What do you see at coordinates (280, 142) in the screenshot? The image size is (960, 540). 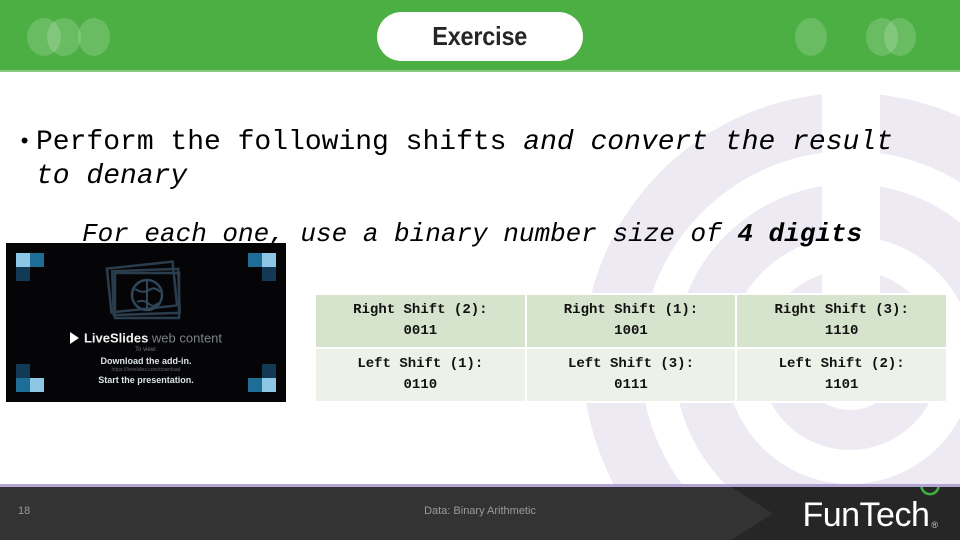 I see `bullet-text-plain: Perform the following shifts` at bounding box center [280, 142].